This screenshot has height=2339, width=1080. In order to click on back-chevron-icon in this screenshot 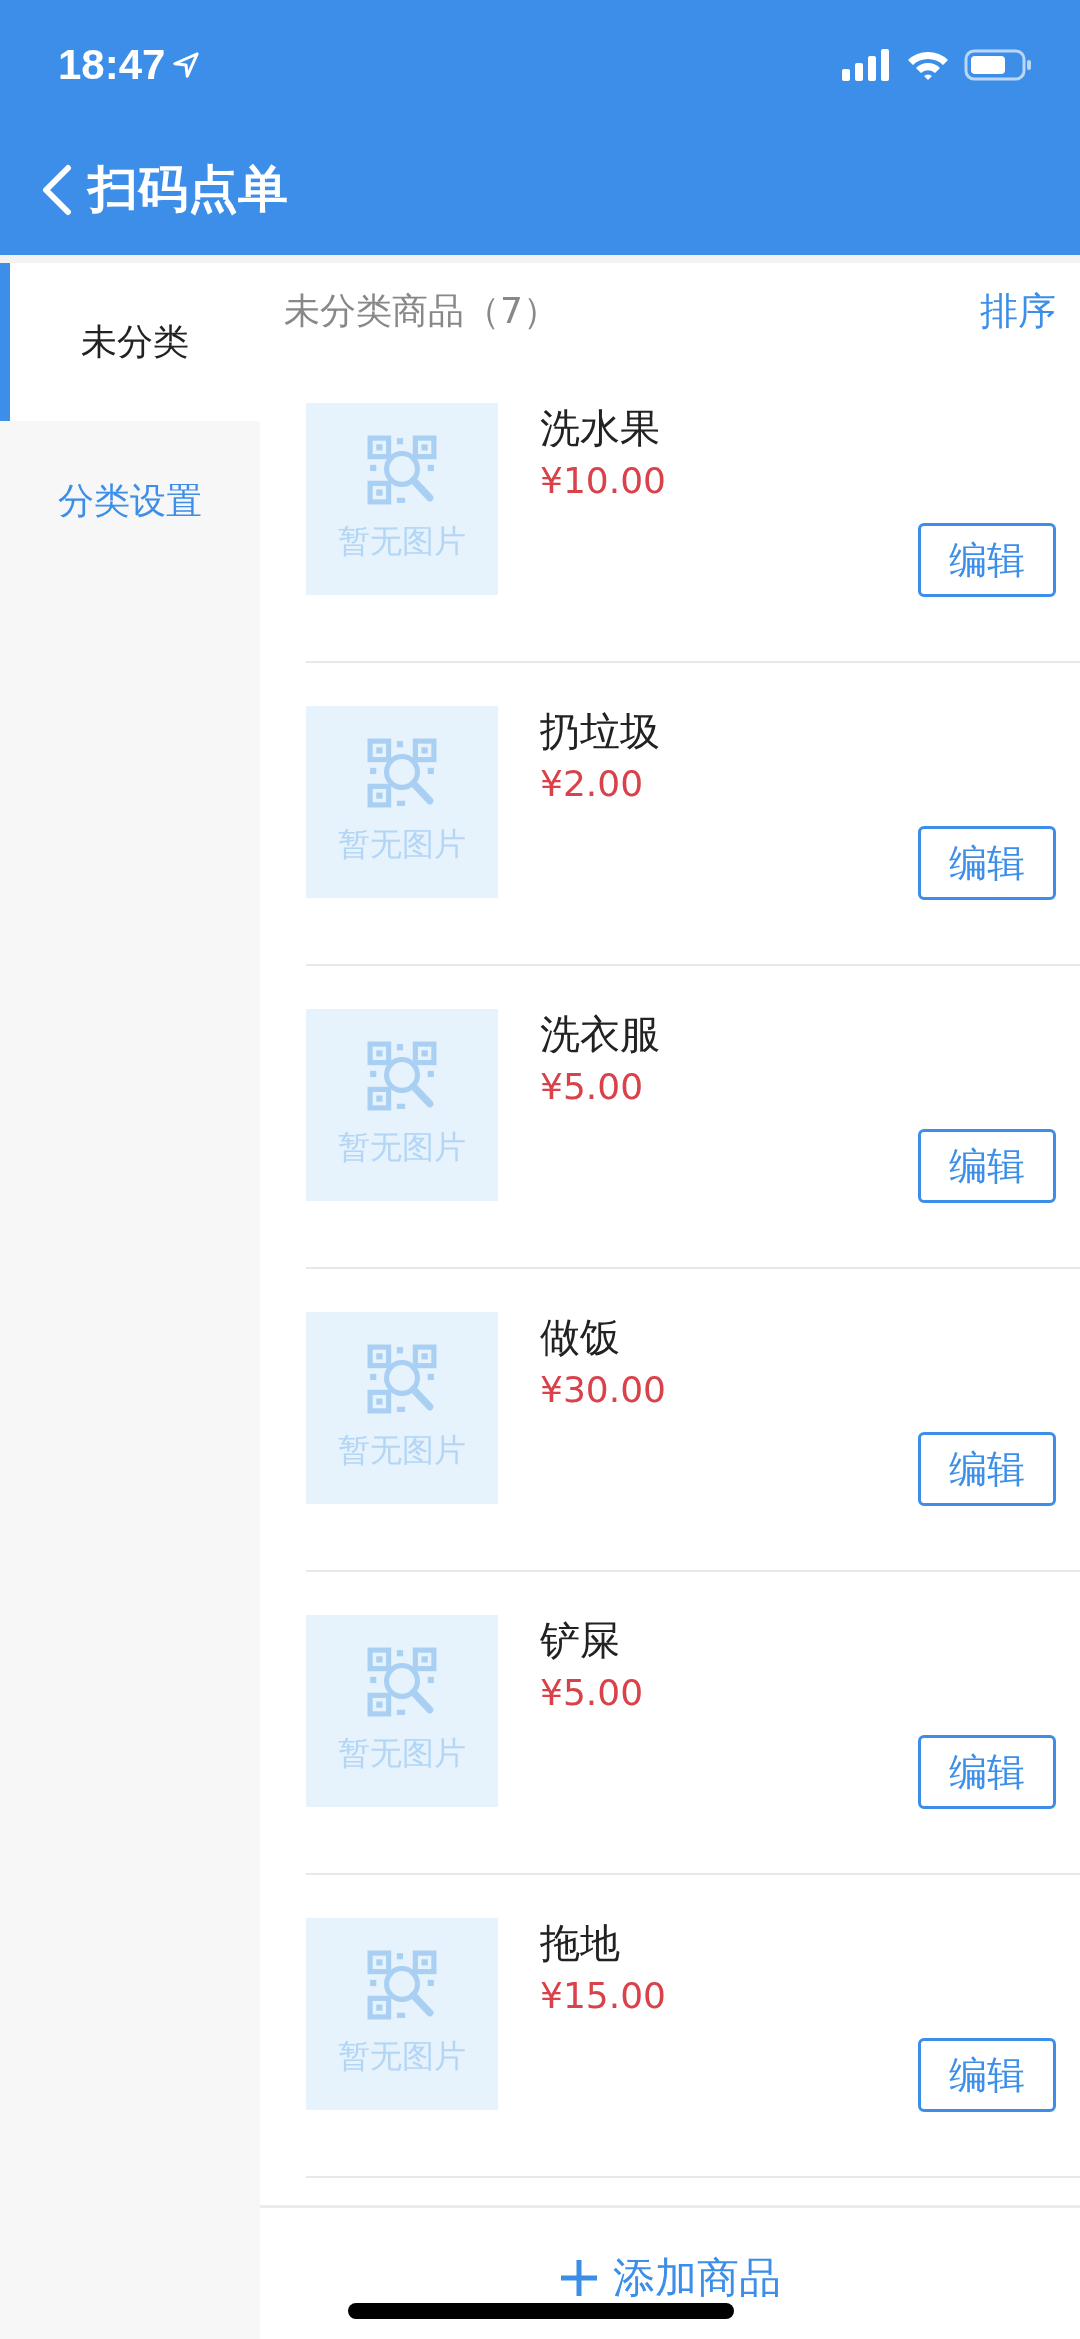, I will do `click(57, 189)`.